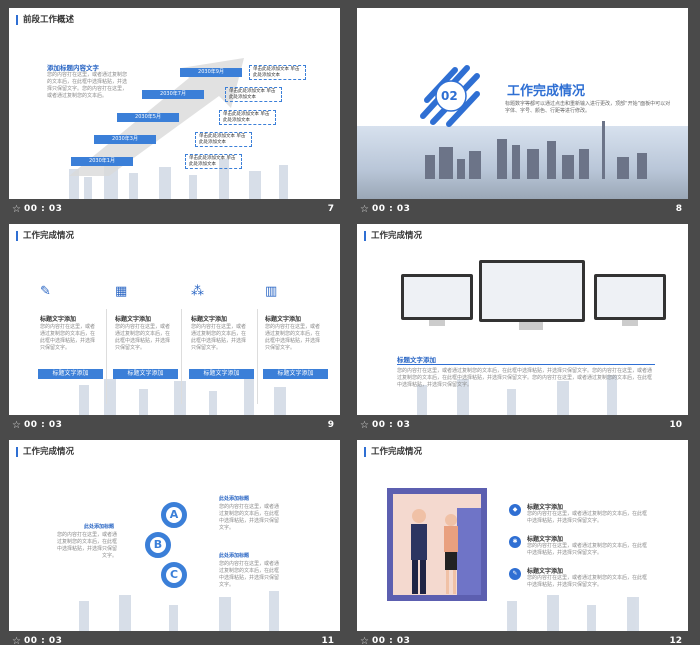 This screenshot has width=700, height=645. What do you see at coordinates (546, 91) in the screenshot?
I see `section-title: 工作完成情况` at bounding box center [546, 91].